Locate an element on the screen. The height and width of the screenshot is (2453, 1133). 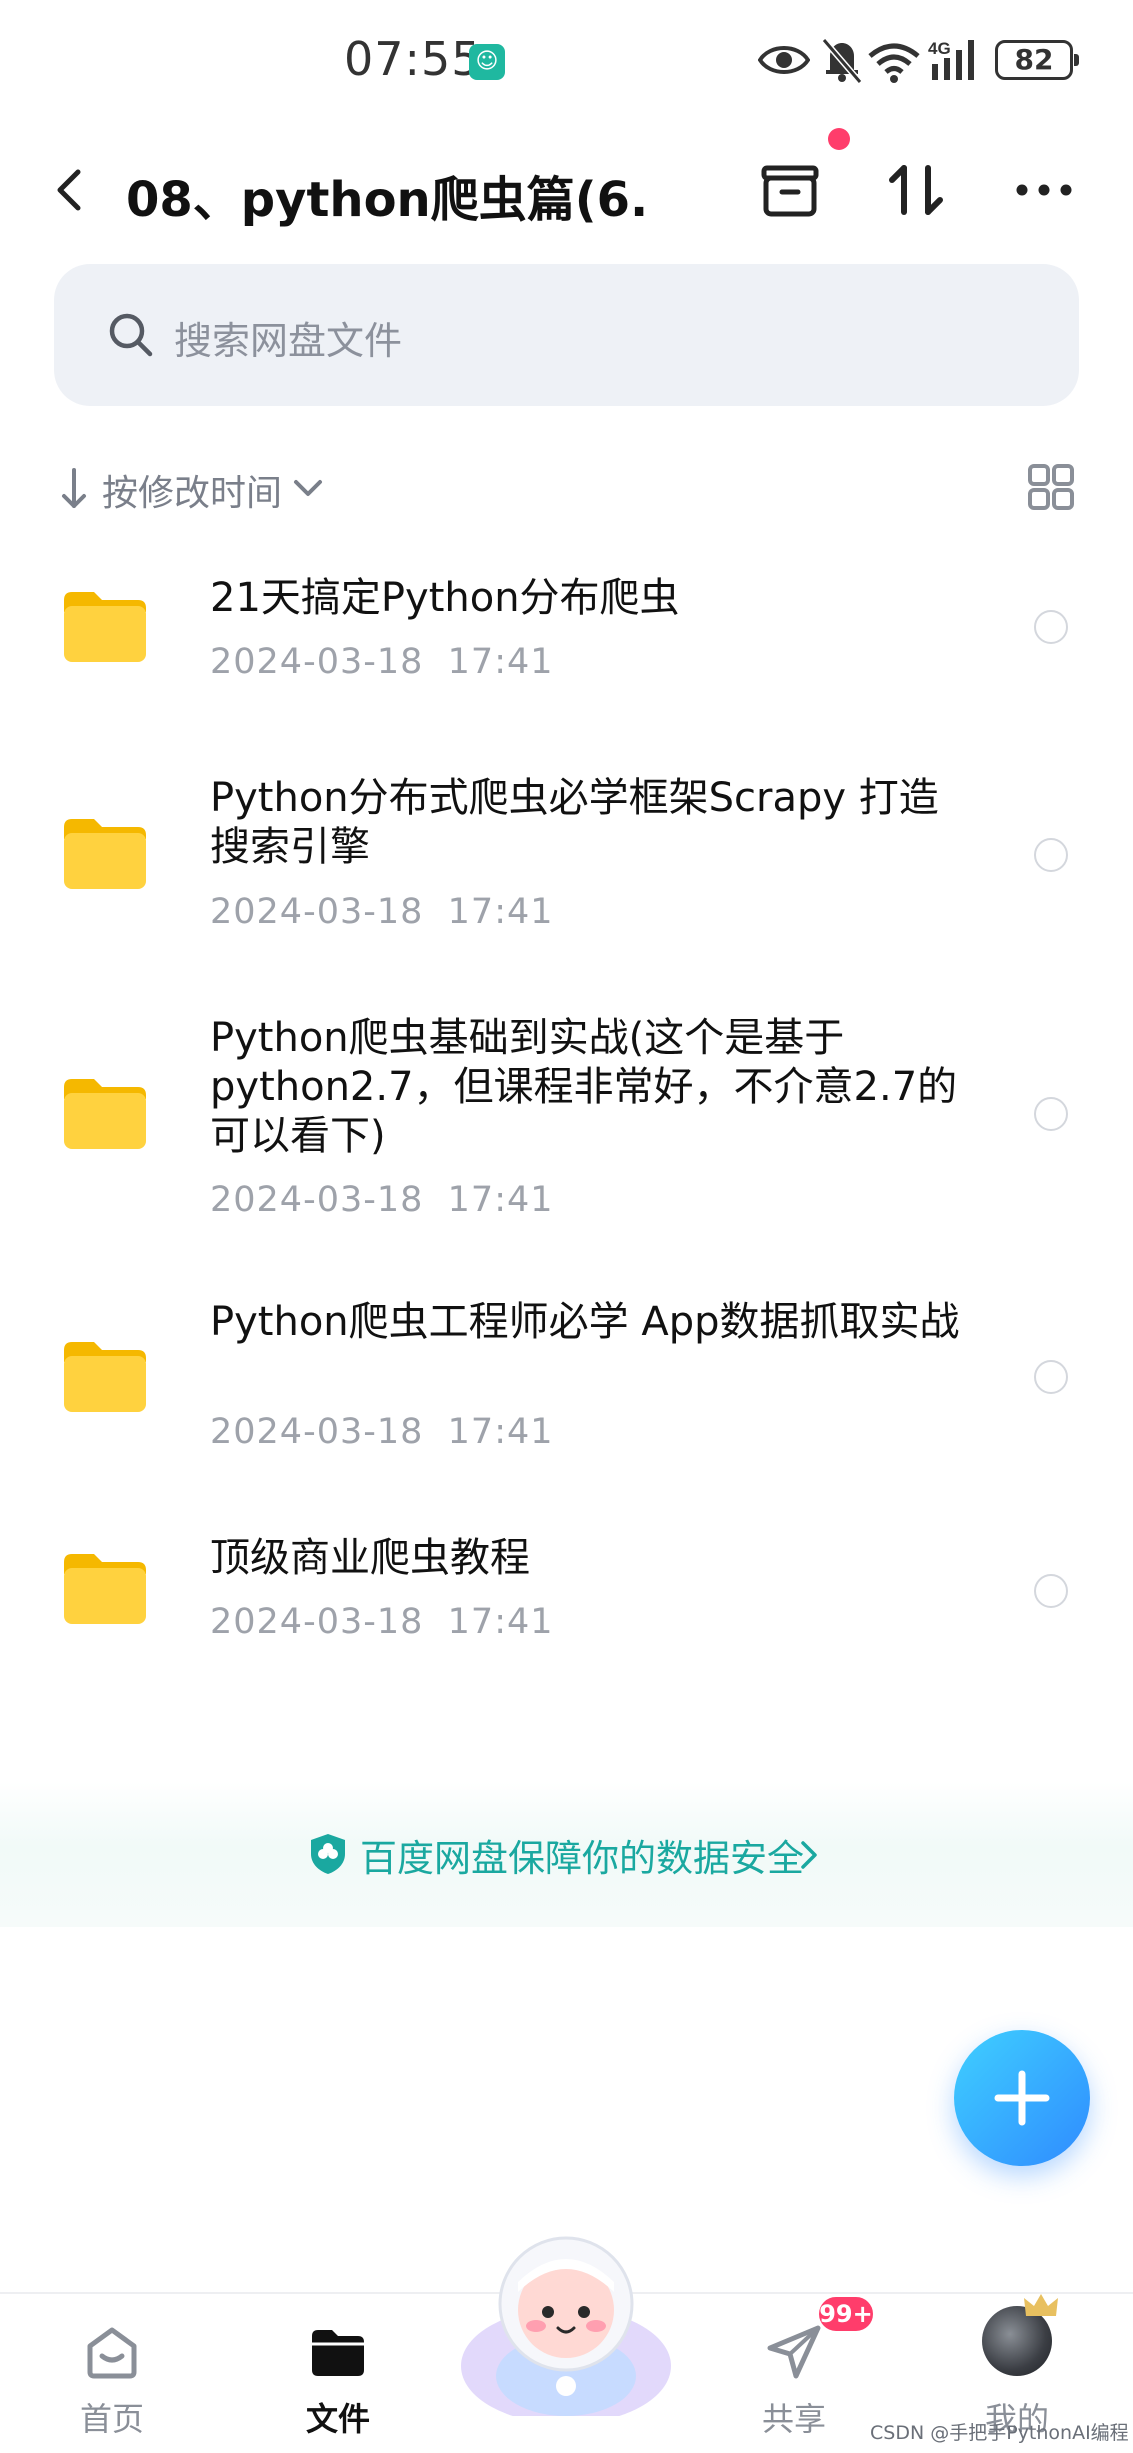
file-name: Python爬虫工程师必学 App数据抓取实战 is located at coordinates (585, 1322).